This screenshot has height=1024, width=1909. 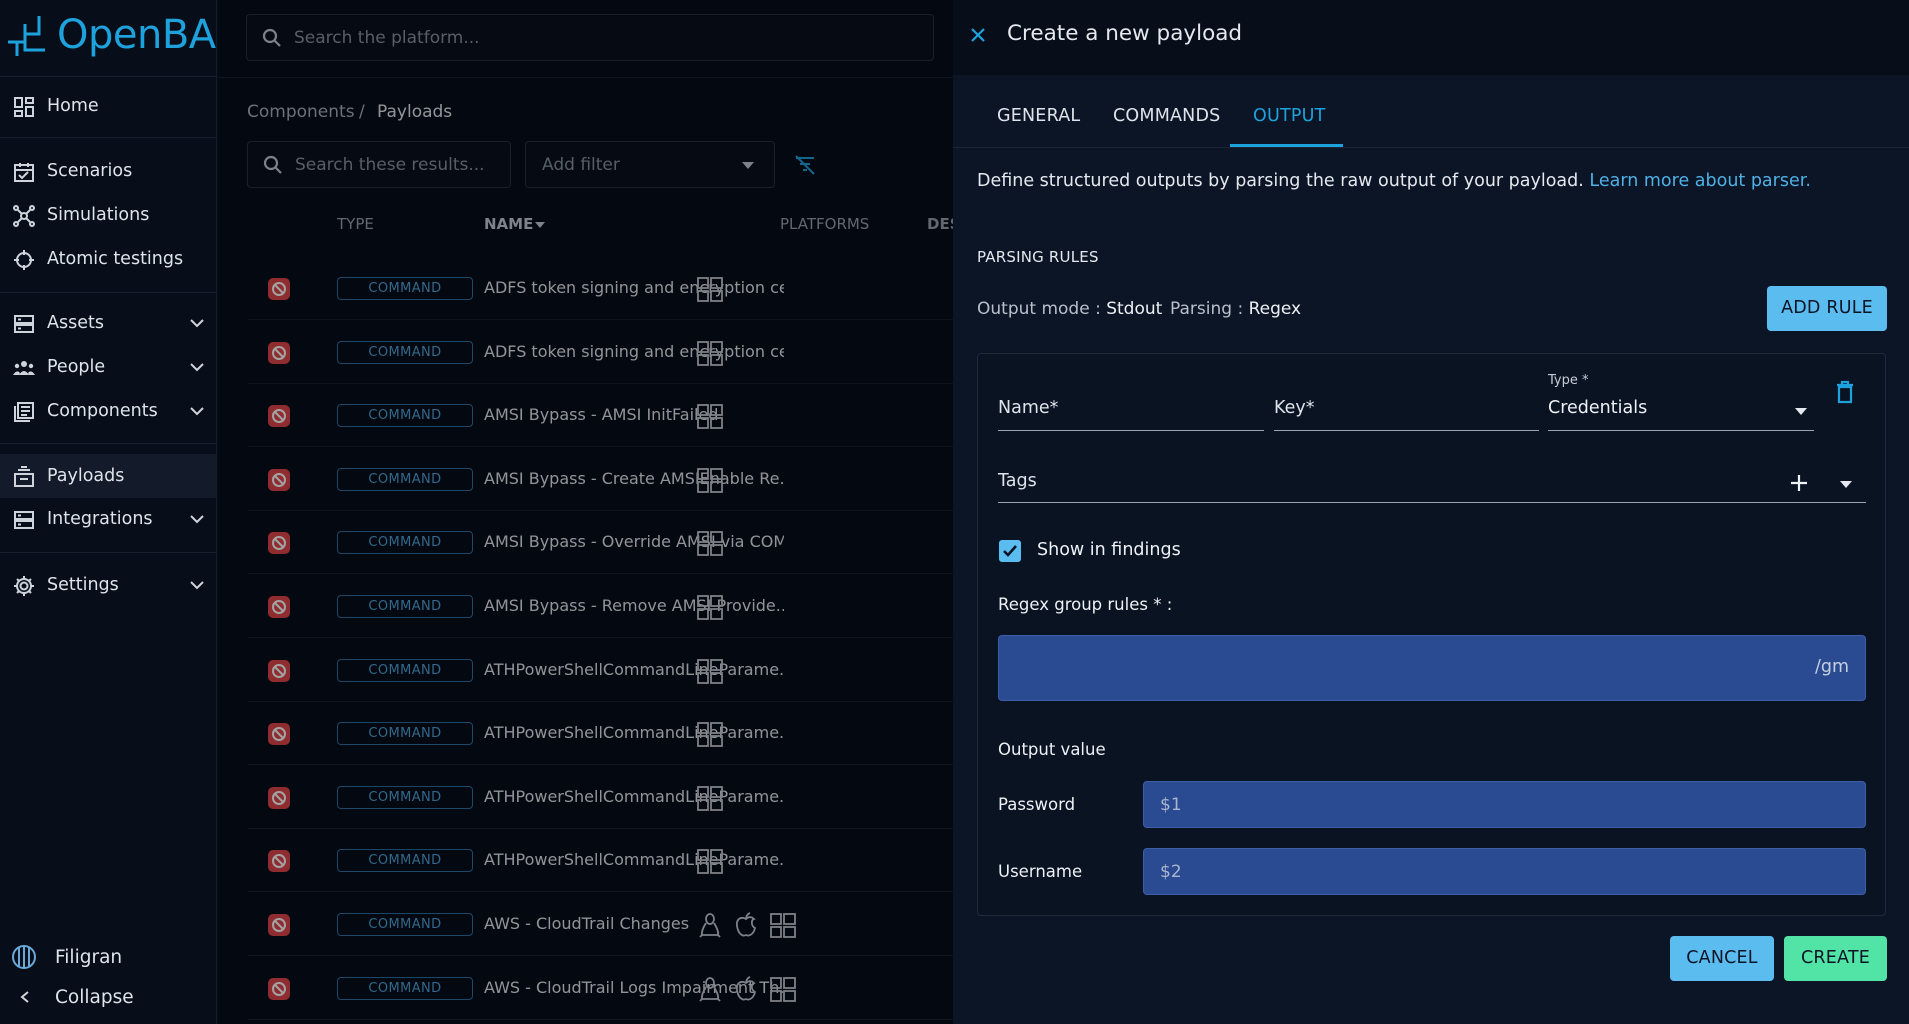 I want to click on create-button: CREATE, so click(x=1835, y=958).